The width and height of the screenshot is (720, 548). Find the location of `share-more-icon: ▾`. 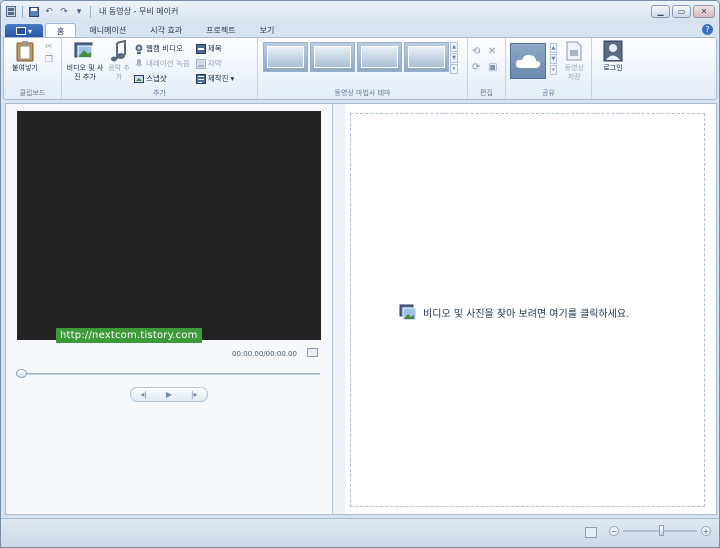

share-more-icon: ▾ is located at coordinates (553, 70).